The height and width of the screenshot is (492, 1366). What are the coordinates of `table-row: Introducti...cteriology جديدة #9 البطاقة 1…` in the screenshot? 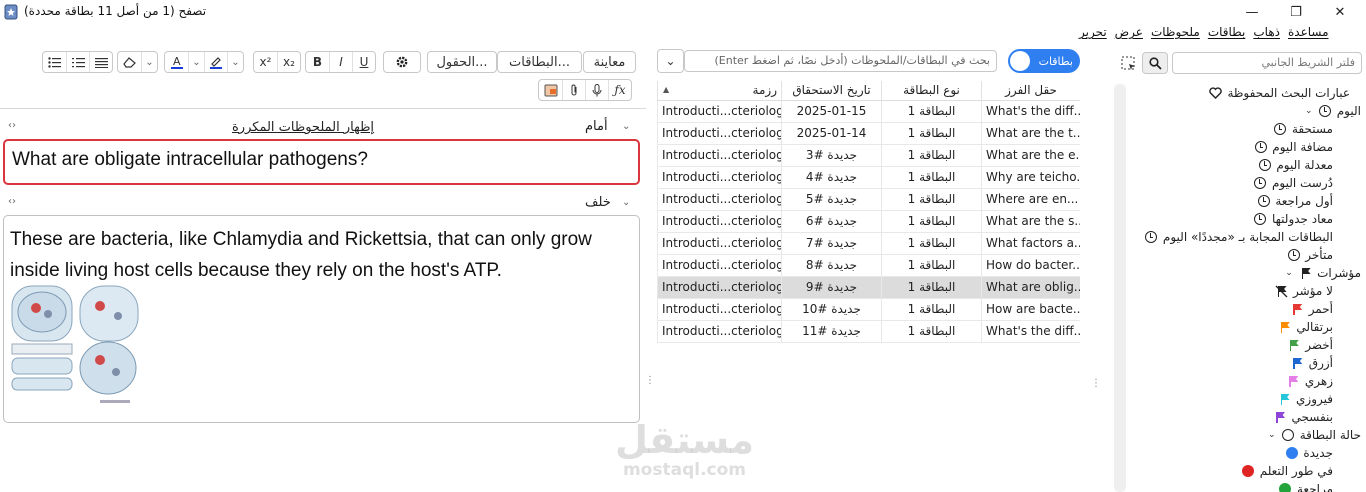 It's located at (868, 288).